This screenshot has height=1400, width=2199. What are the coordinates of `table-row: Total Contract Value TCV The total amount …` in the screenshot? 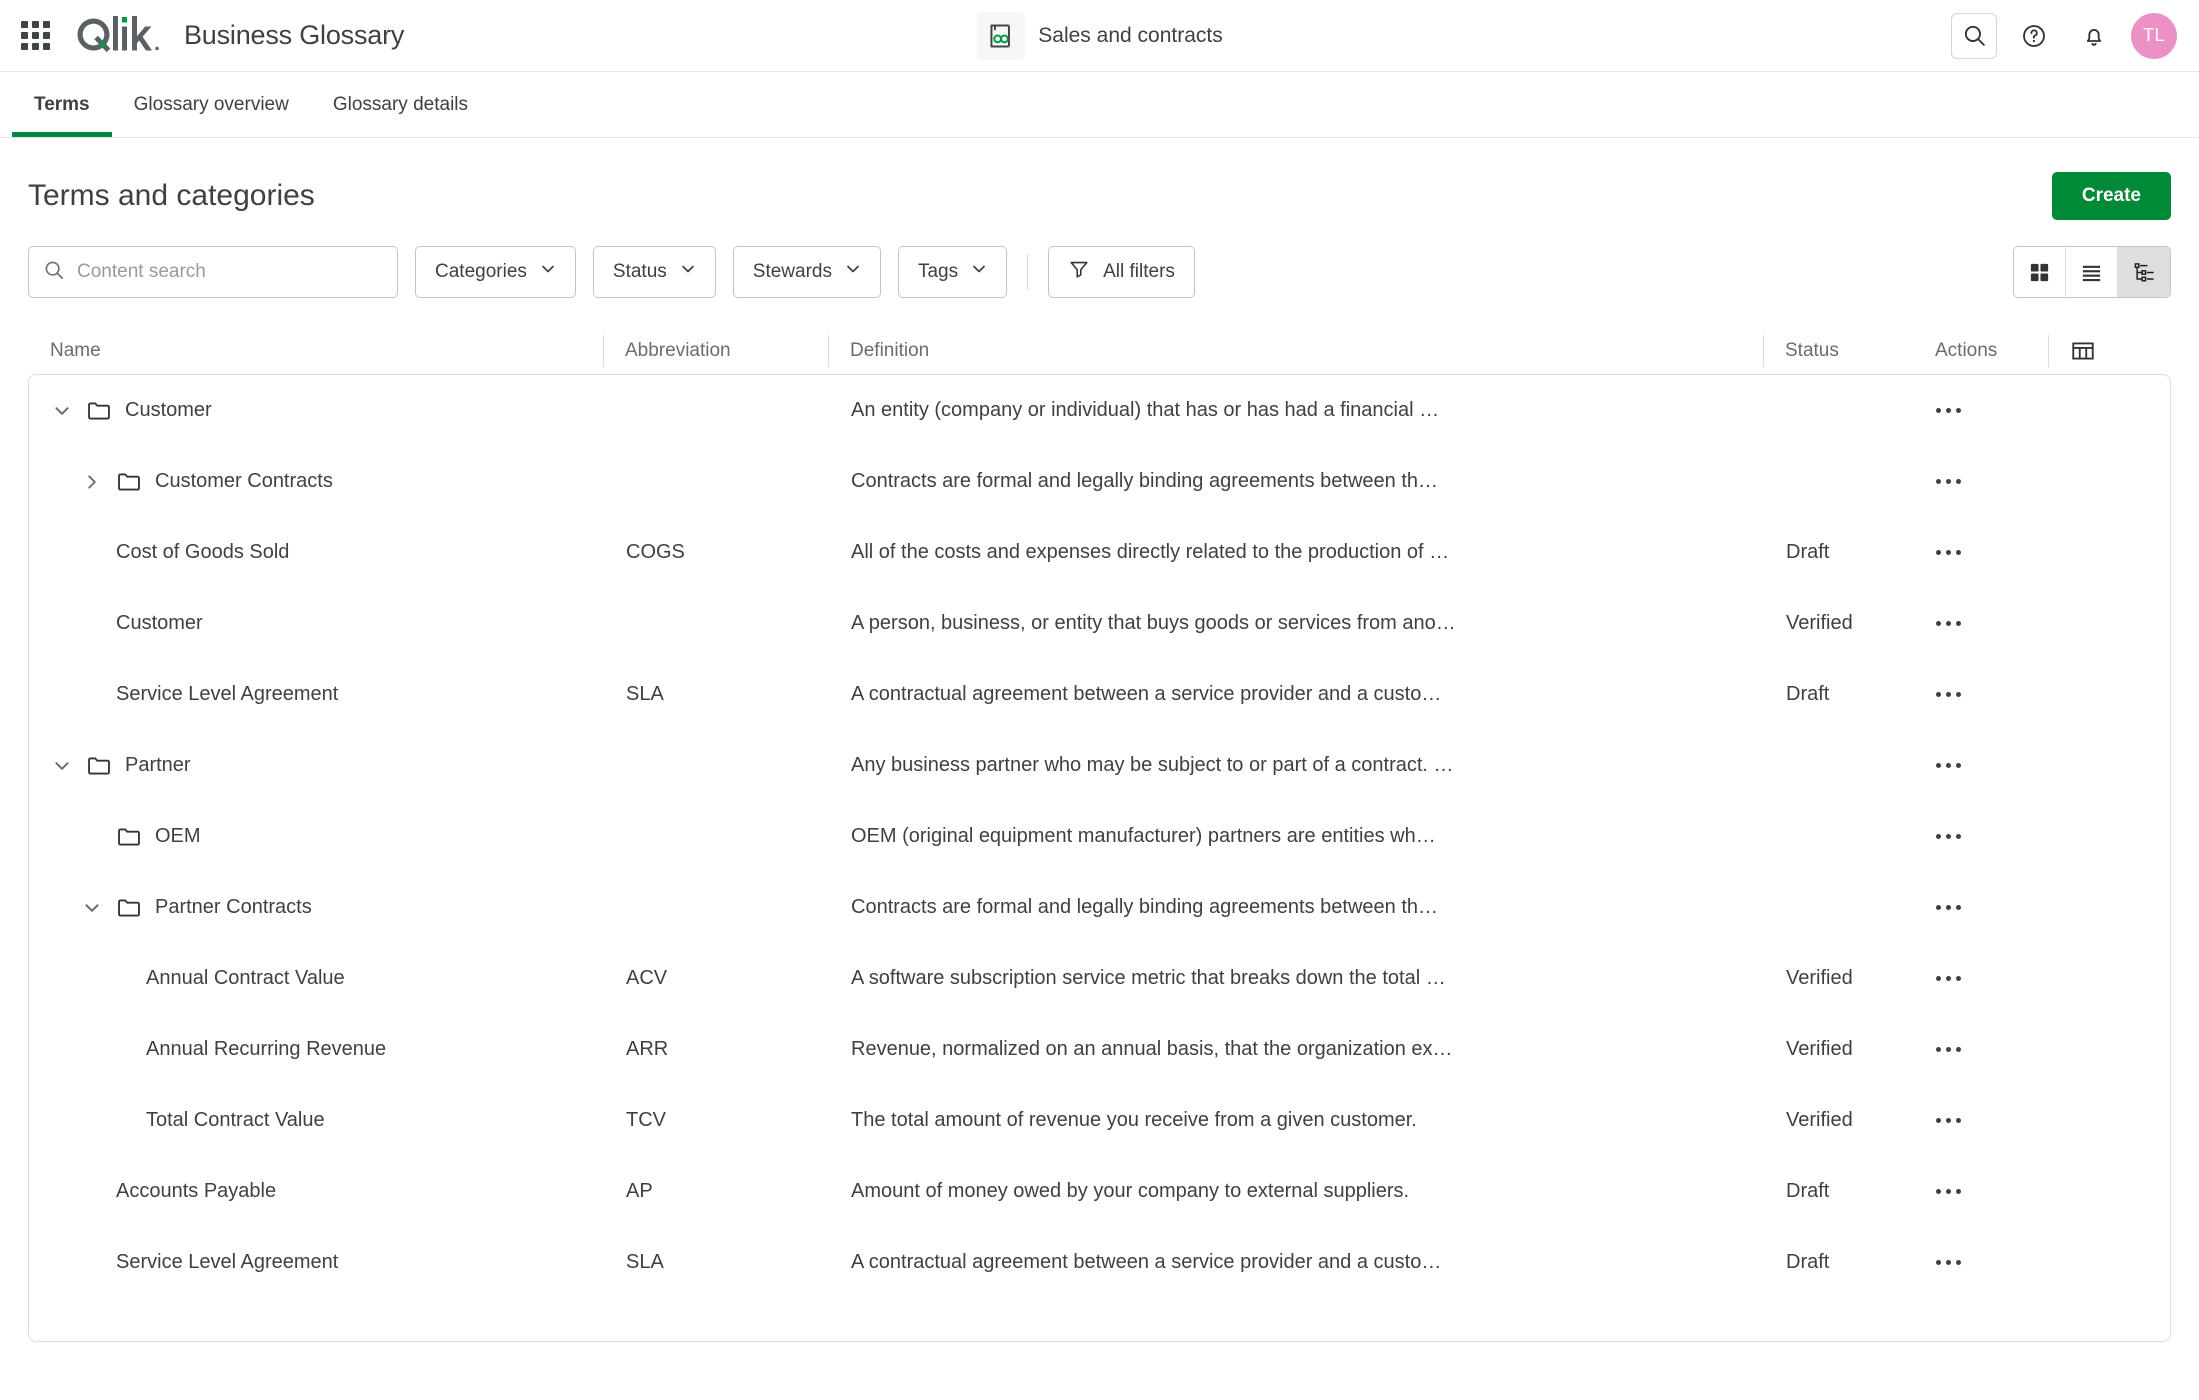 It's located at (1099, 1120).